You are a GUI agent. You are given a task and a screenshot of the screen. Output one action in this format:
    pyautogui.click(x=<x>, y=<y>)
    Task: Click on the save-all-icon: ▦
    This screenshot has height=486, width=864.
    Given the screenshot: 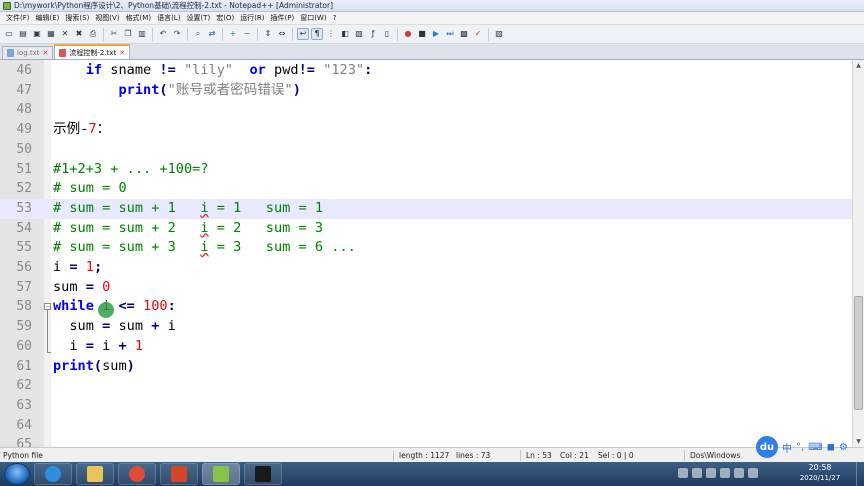 What is the action you would take?
    pyautogui.click(x=51, y=34)
    